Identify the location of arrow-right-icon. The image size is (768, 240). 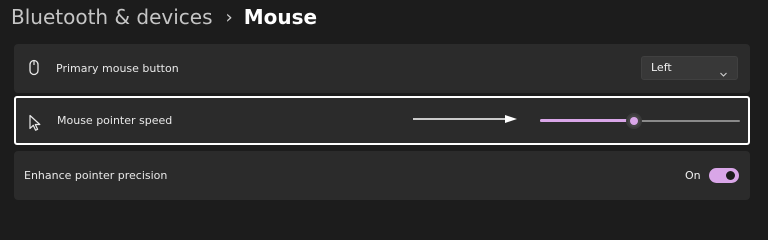
(465, 119).